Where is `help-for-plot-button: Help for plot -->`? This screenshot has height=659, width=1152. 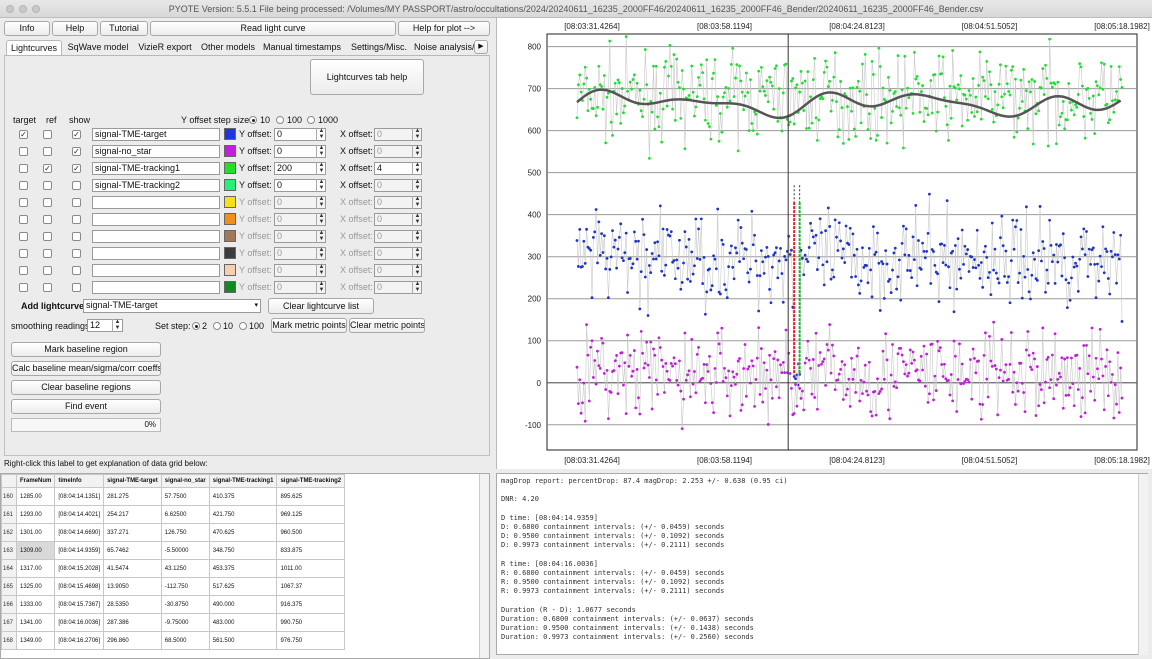 help-for-plot-button: Help for plot --> is located at coordinates (444, 28).